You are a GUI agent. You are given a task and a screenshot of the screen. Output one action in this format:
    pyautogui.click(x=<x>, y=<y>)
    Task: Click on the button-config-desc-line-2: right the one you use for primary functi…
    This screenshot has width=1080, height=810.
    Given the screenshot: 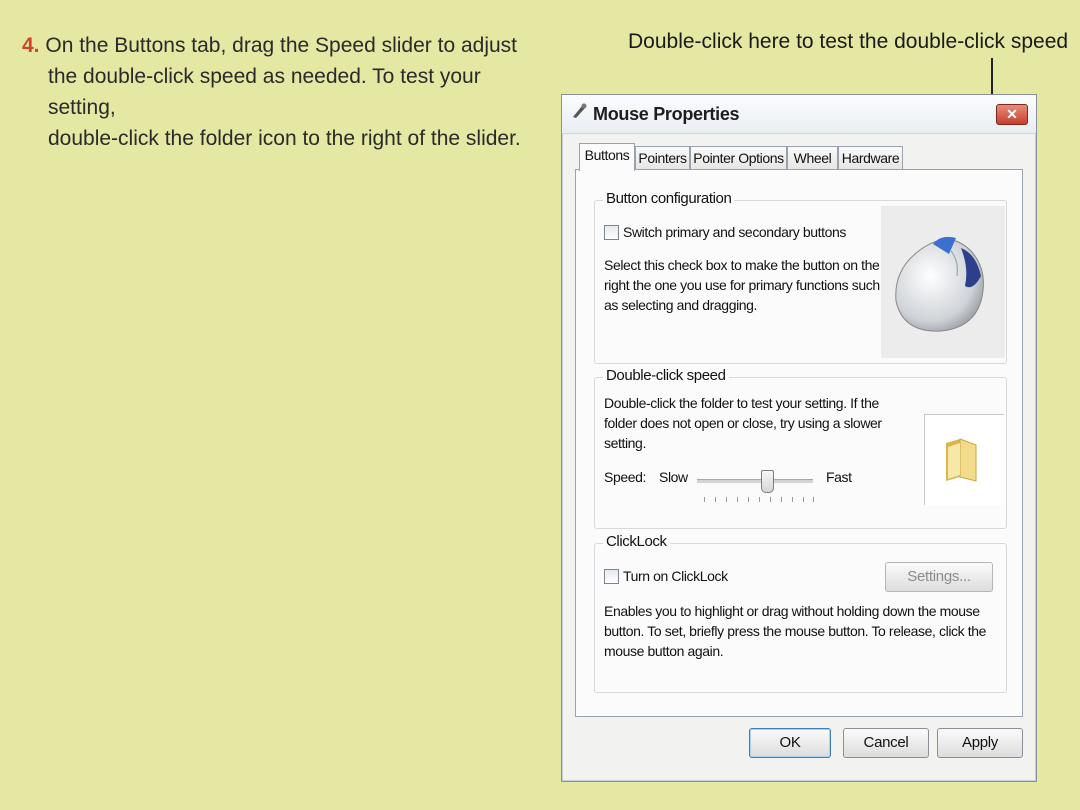 What is the action you would take?
    pyautogui.click(x=742, y=285)
    